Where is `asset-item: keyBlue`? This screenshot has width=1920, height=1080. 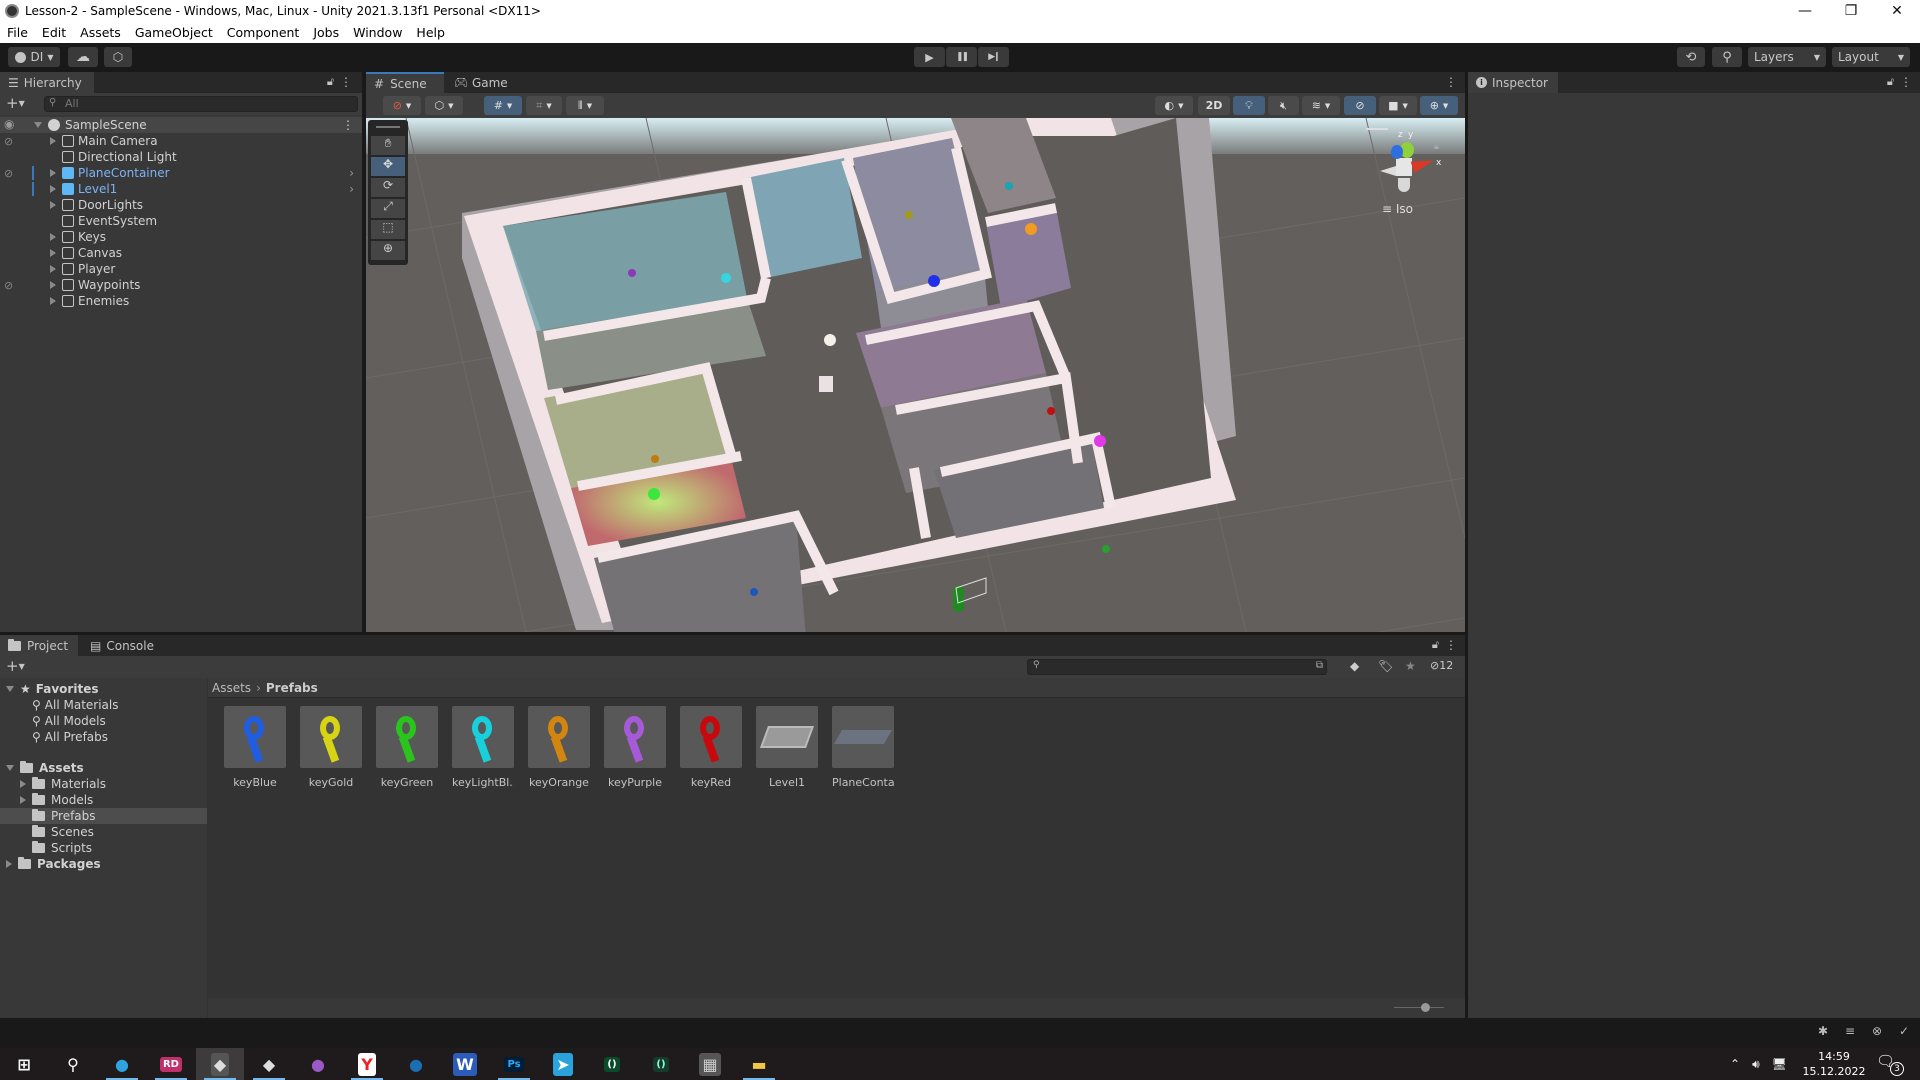 asset-item: keyBlue is located at coordinates (255, 747).